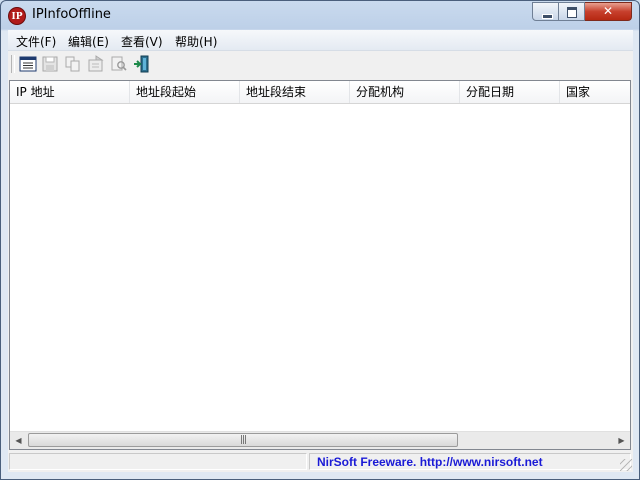 The height and width of the screenshot is (480, 640). I want to click on menu-bar: 文件(F) 编辑(E) 查看(V) 帮助(H), so click(320, 40).